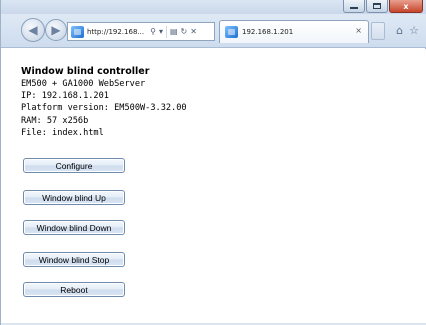 The height and width of the screenshot is (325, 426). What do you see at coordinates (213, 7) in the screenshot?
I see `title-bar: x` at bounding box center [213, 7].